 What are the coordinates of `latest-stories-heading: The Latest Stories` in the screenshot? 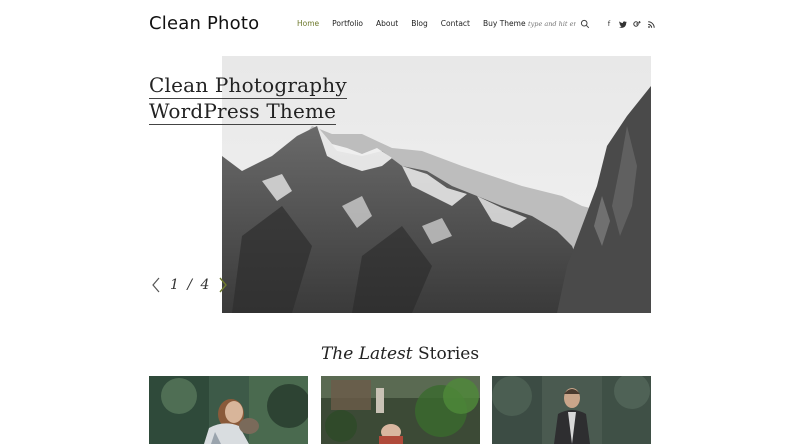 It's located at (400, 354).